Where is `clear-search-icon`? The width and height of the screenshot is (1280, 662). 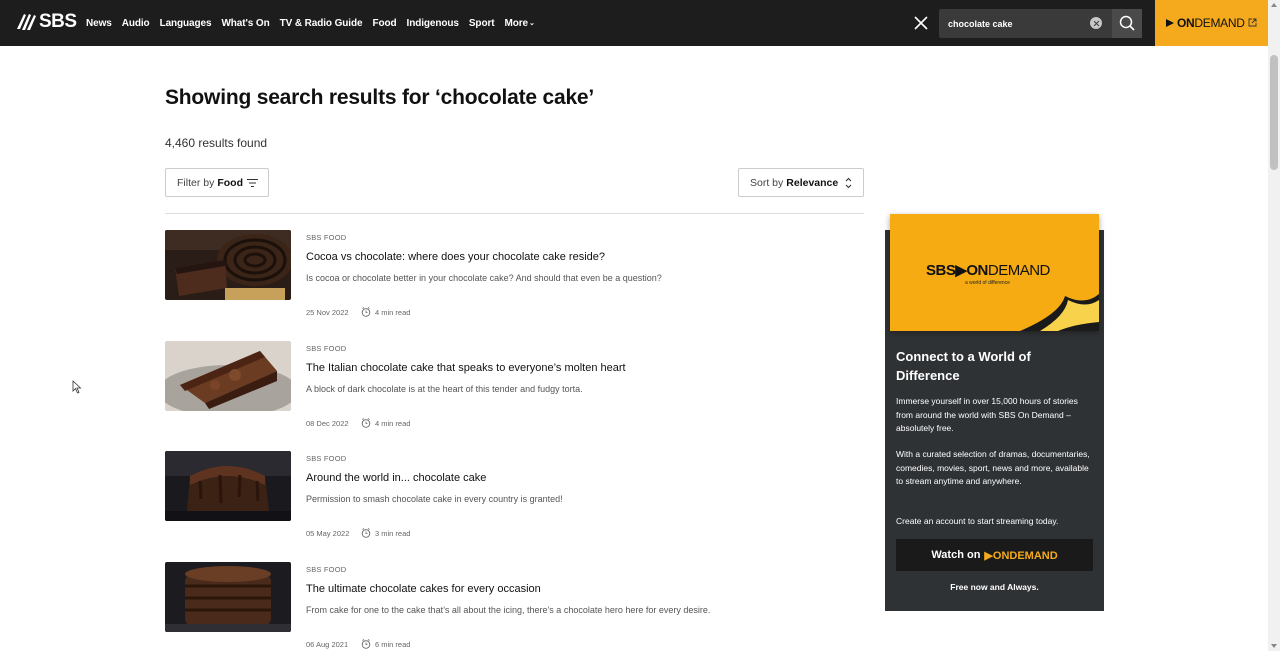
clear-search-icon is located at coordinates (1096, 23).